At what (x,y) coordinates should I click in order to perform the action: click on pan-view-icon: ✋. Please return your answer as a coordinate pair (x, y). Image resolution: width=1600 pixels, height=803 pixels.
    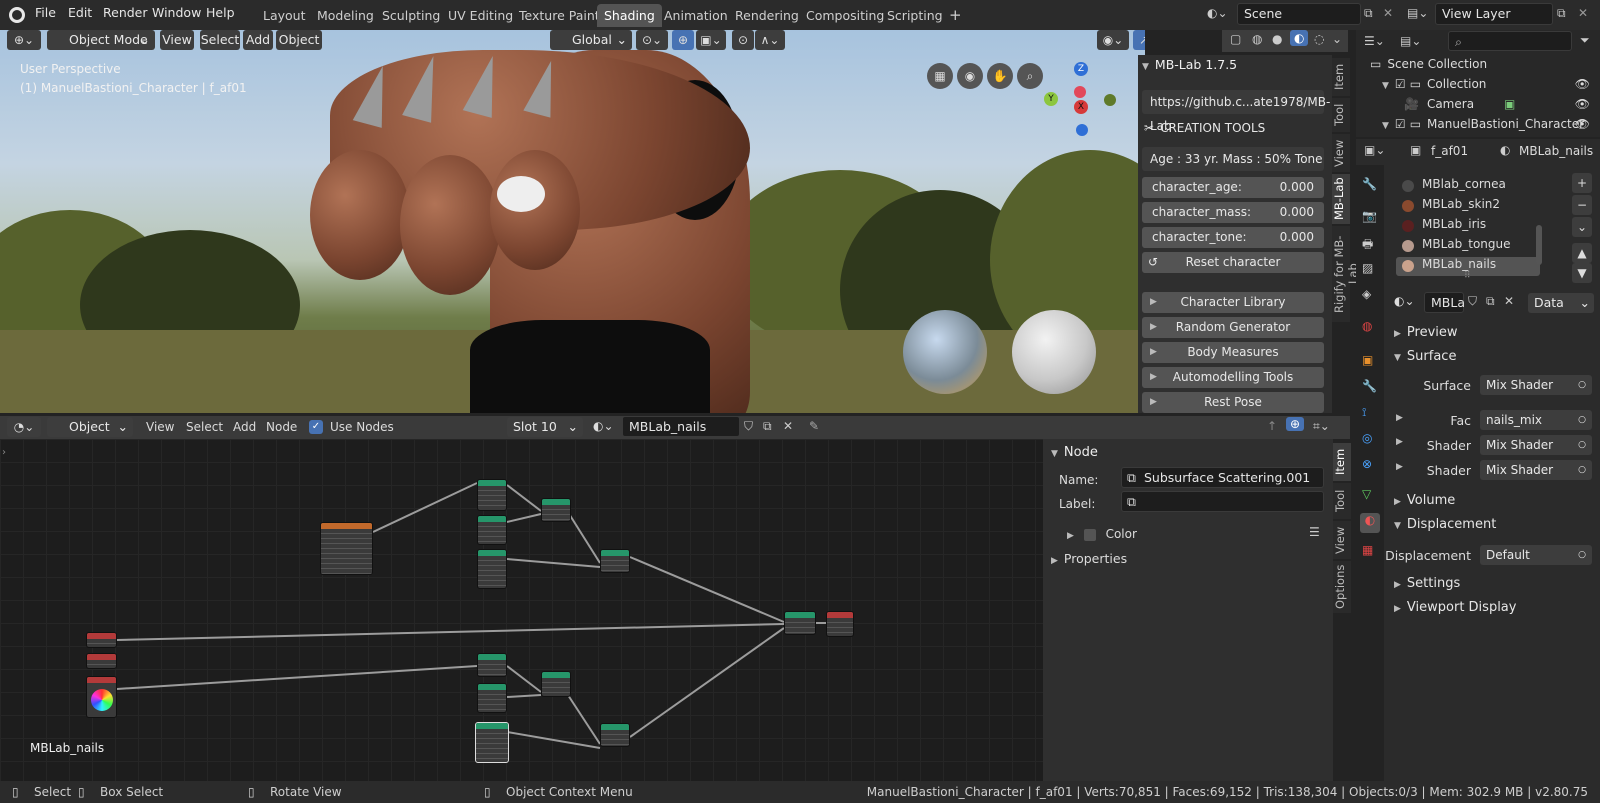
    Looking at the image, I should click on (1000, 76).